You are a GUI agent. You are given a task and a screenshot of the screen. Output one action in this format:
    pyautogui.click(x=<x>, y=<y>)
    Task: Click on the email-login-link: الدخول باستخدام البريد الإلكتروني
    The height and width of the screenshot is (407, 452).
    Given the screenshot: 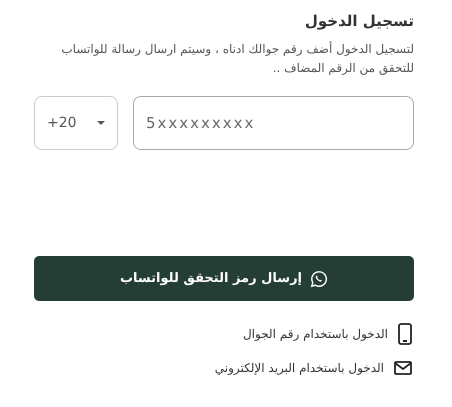 What is the action you would take?
    pyautogui.click(x=224, y=368)
    